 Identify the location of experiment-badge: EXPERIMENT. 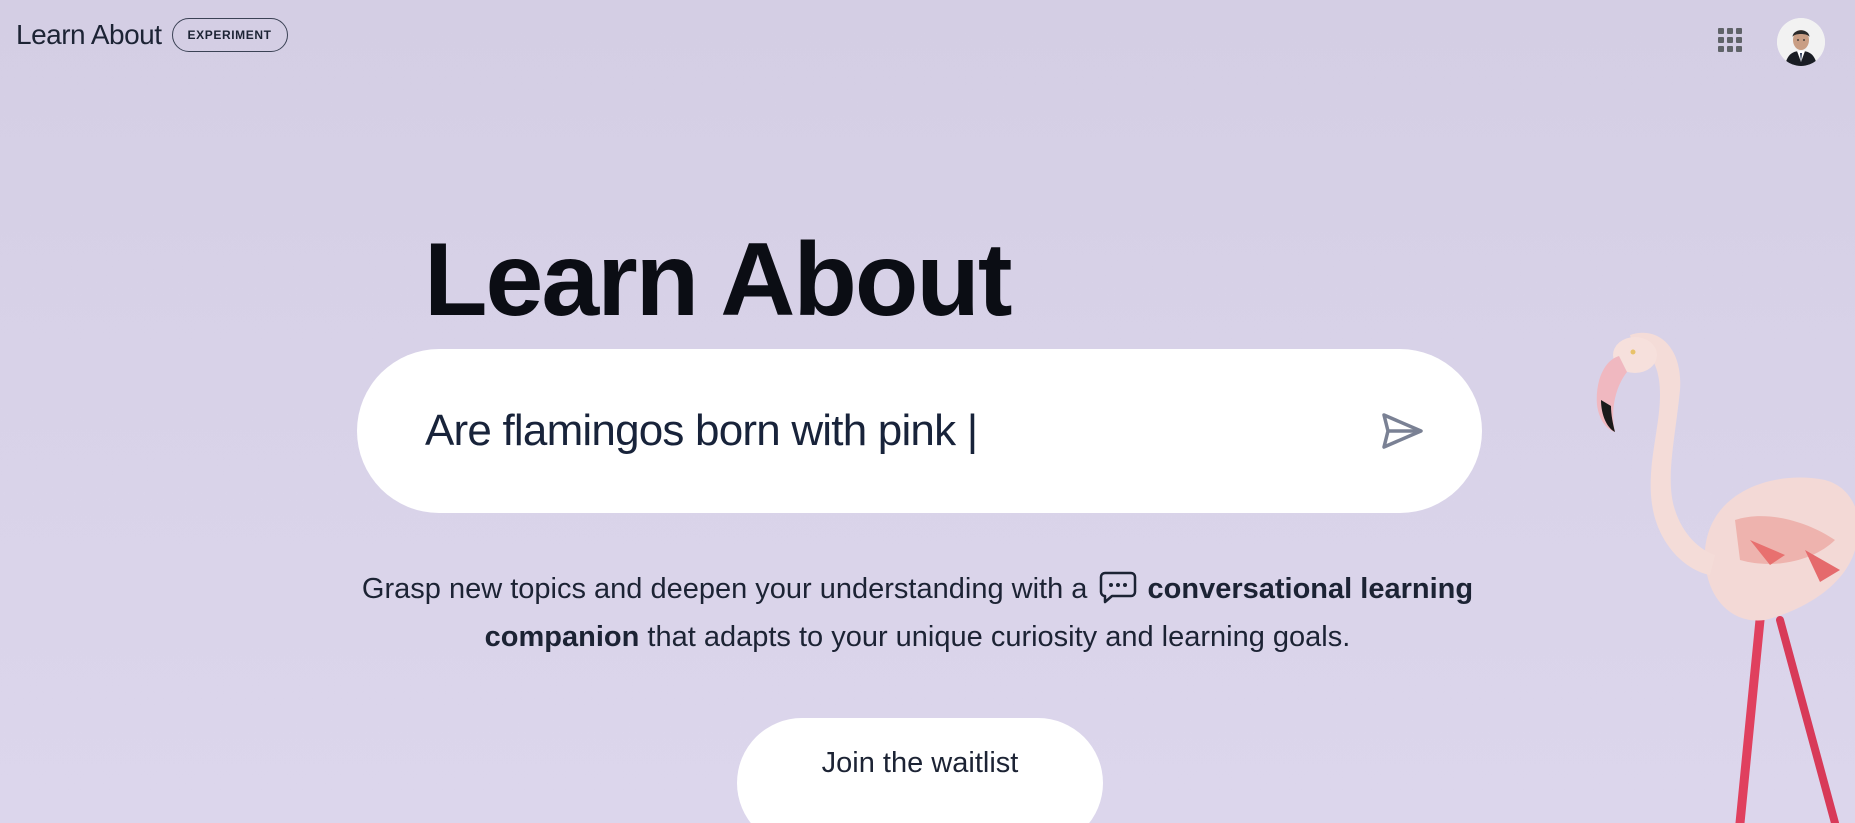
(229, 35).